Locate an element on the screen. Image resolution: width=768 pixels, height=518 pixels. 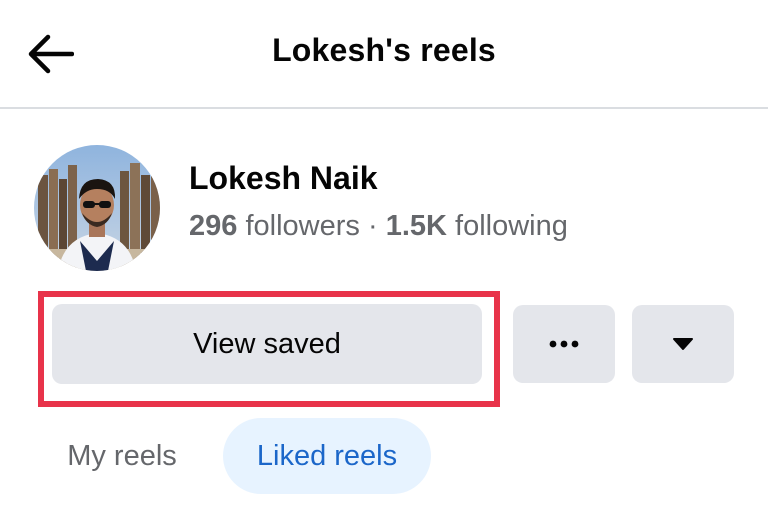
view-saved-button: View saved is located at coordinates (267, 344).